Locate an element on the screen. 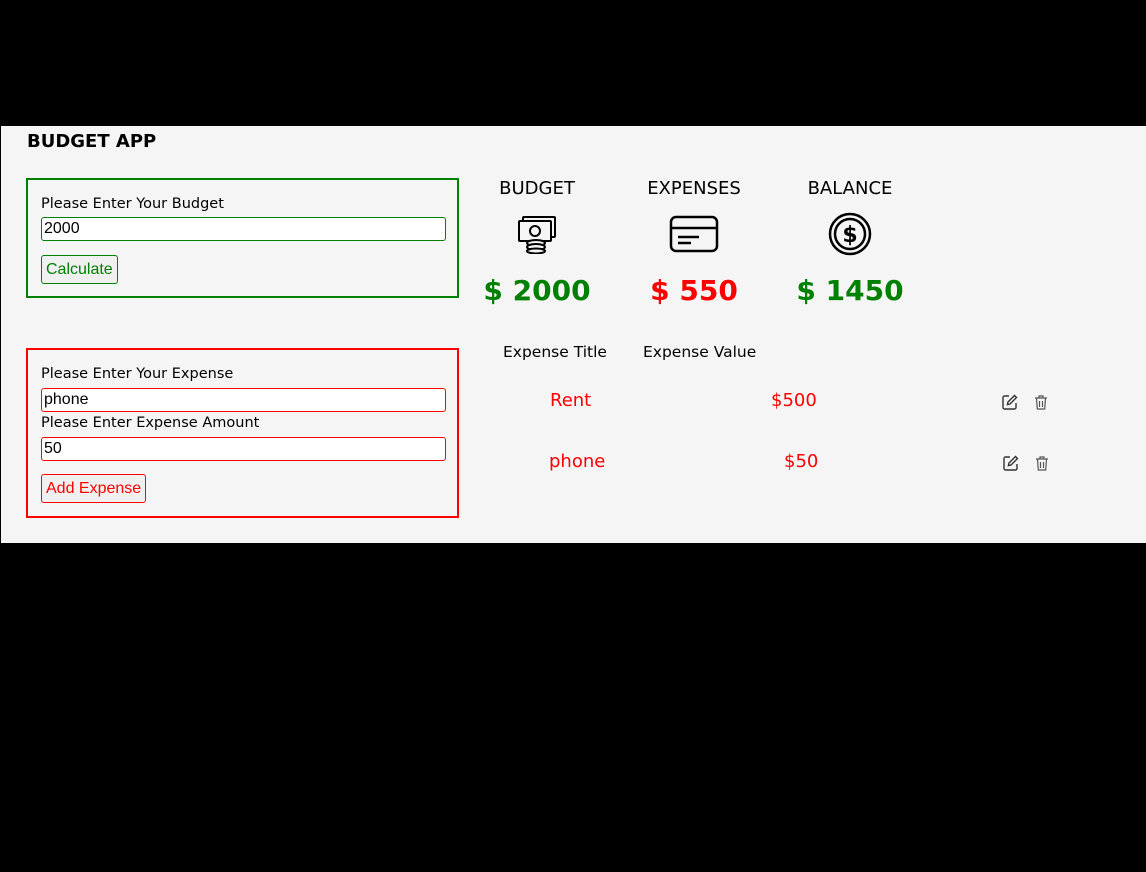  budget-form: Please Enter Your Budget Calculate is located at coordinates (242, 238).